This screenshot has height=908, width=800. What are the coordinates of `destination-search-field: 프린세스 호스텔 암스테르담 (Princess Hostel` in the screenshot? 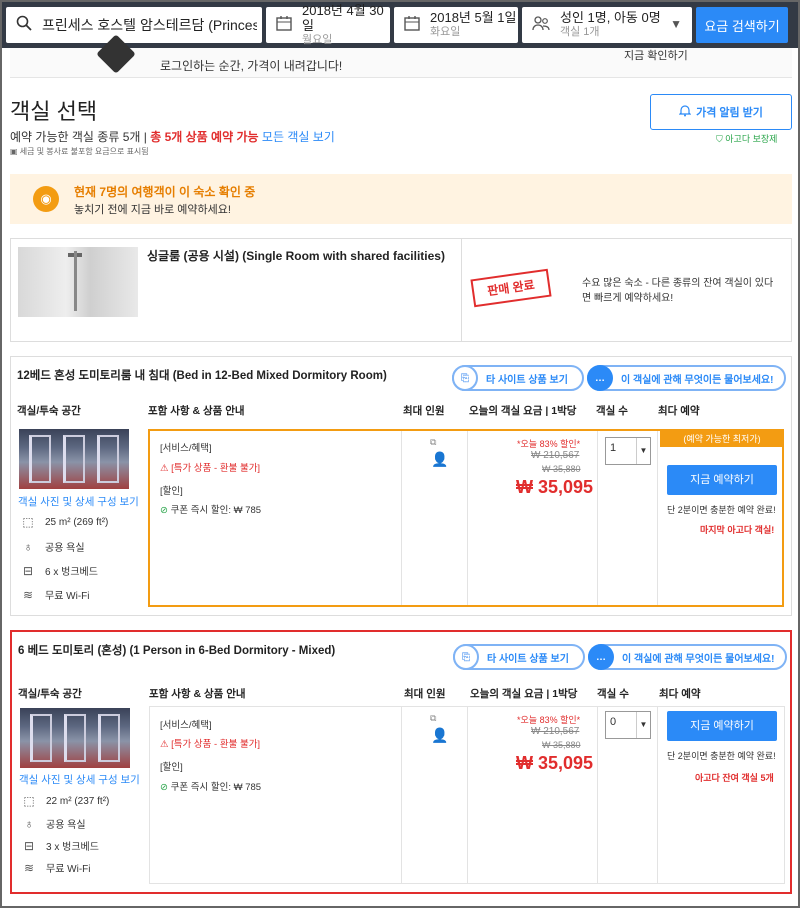 It's located at (134, 25).